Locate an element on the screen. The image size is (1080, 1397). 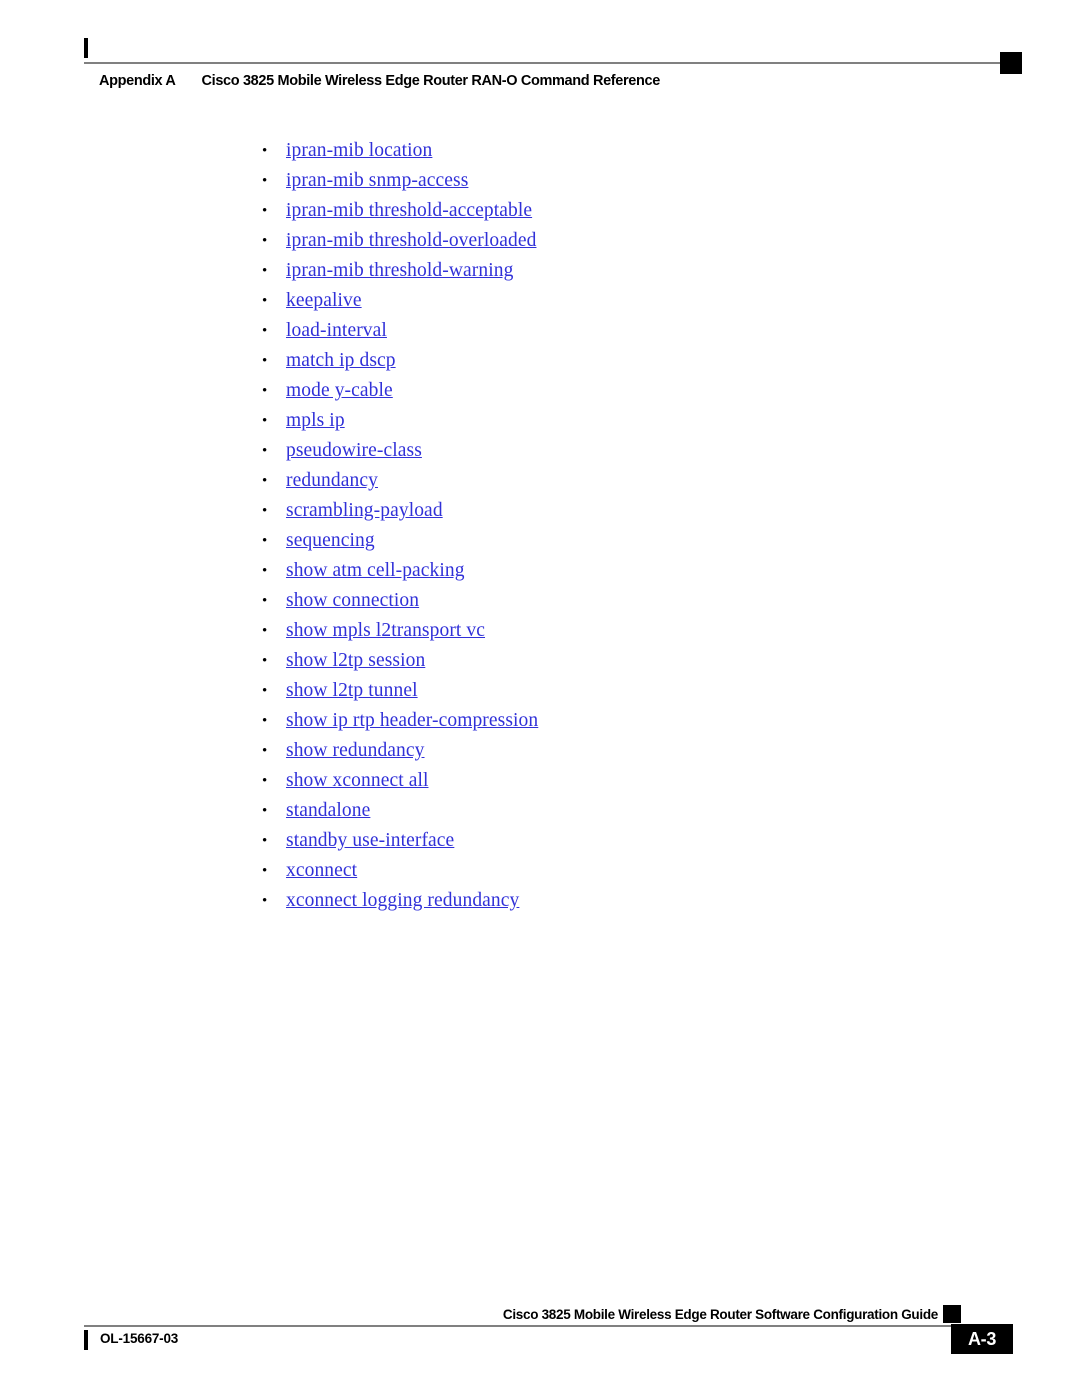
command-link: show l2tp tunnel is located at coordinates (352, 690).